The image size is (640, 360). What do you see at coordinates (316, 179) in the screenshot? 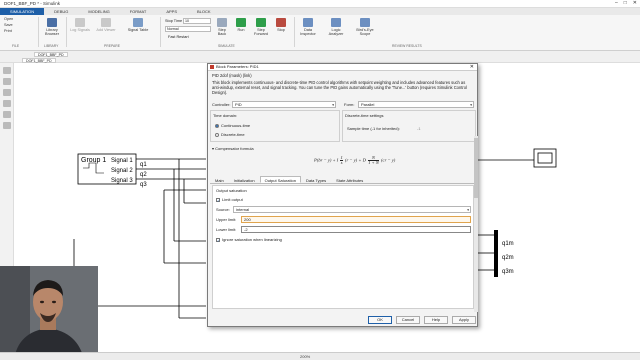
I see `tab-data-types: Data Types` at bounding box center [316, 179].